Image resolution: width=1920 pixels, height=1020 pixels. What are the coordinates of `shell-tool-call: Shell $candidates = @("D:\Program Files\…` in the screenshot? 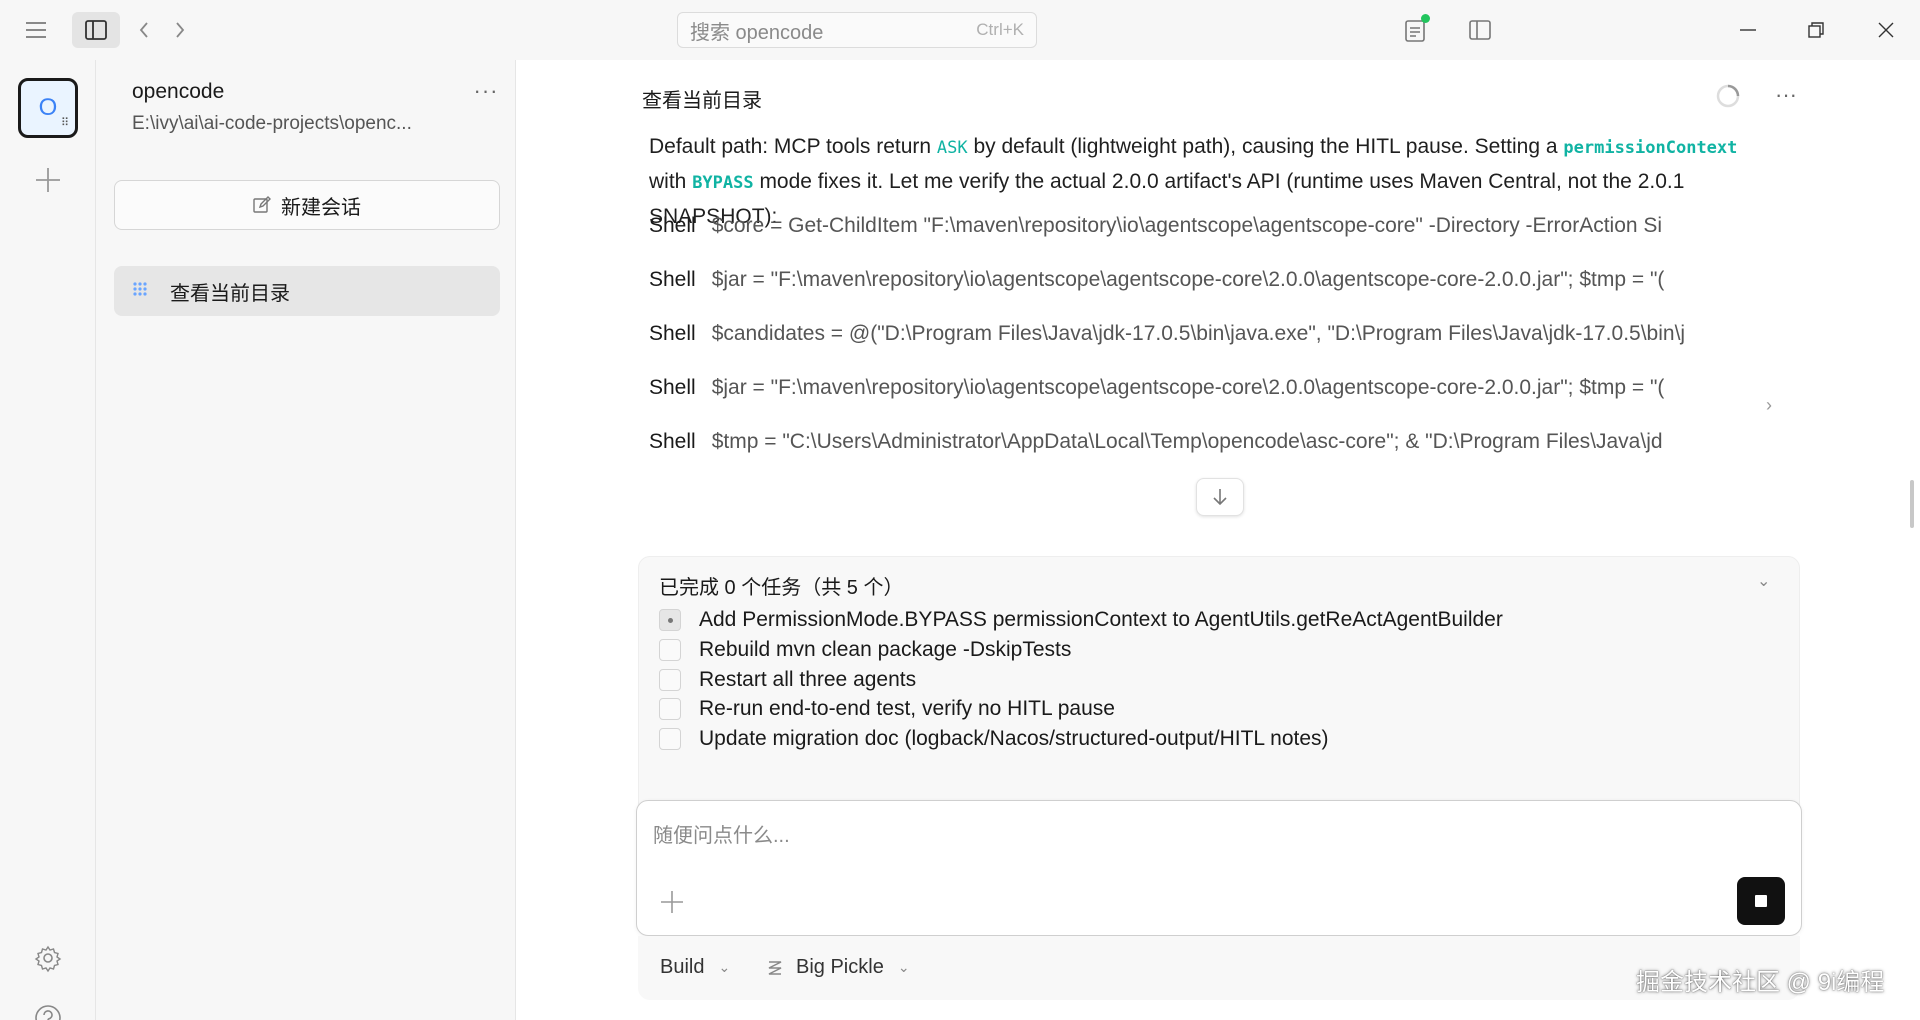 It's located at (1209, 339).